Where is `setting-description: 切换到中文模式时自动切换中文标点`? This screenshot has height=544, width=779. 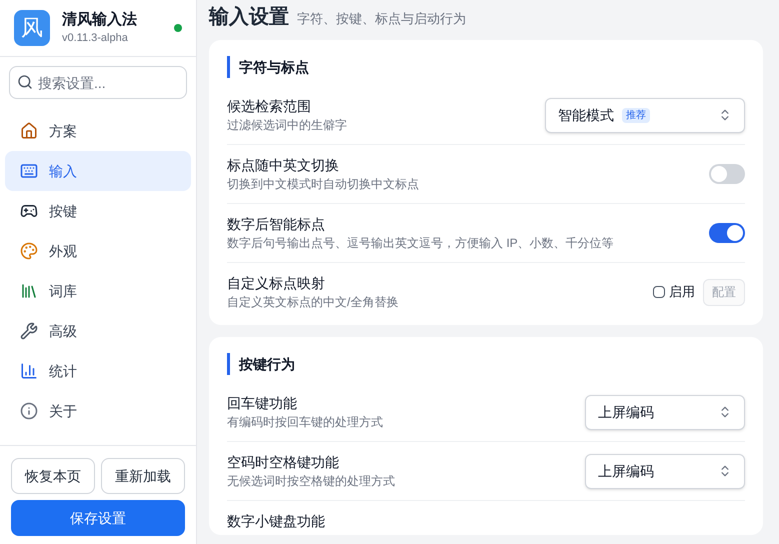
setting-description: 切换到中文模式时自动切换中文标点 is located at coordinates (323, 184).